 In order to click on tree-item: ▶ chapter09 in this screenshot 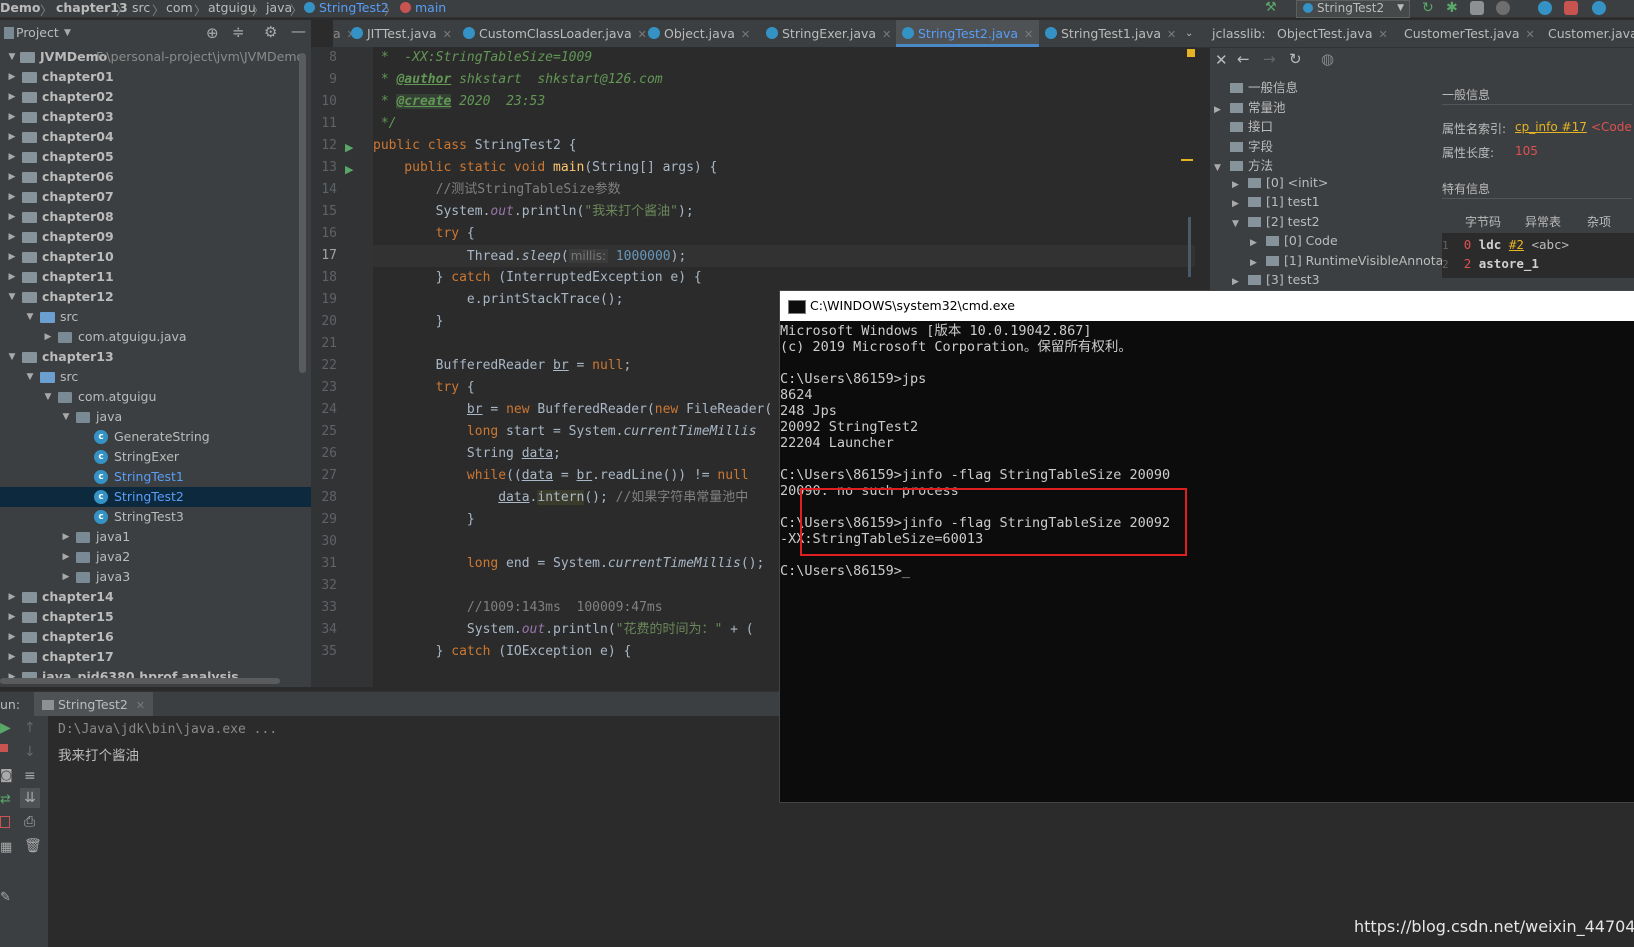, I will do `click(155, 237)`.